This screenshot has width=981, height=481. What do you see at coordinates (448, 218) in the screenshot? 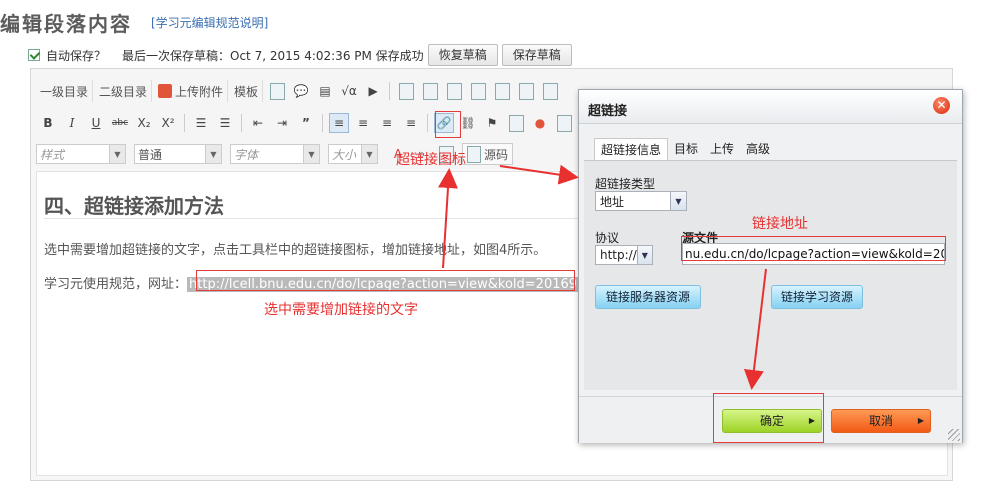
I see `arrow-to-hyperlink-icon` at bounding box center [448, 218].